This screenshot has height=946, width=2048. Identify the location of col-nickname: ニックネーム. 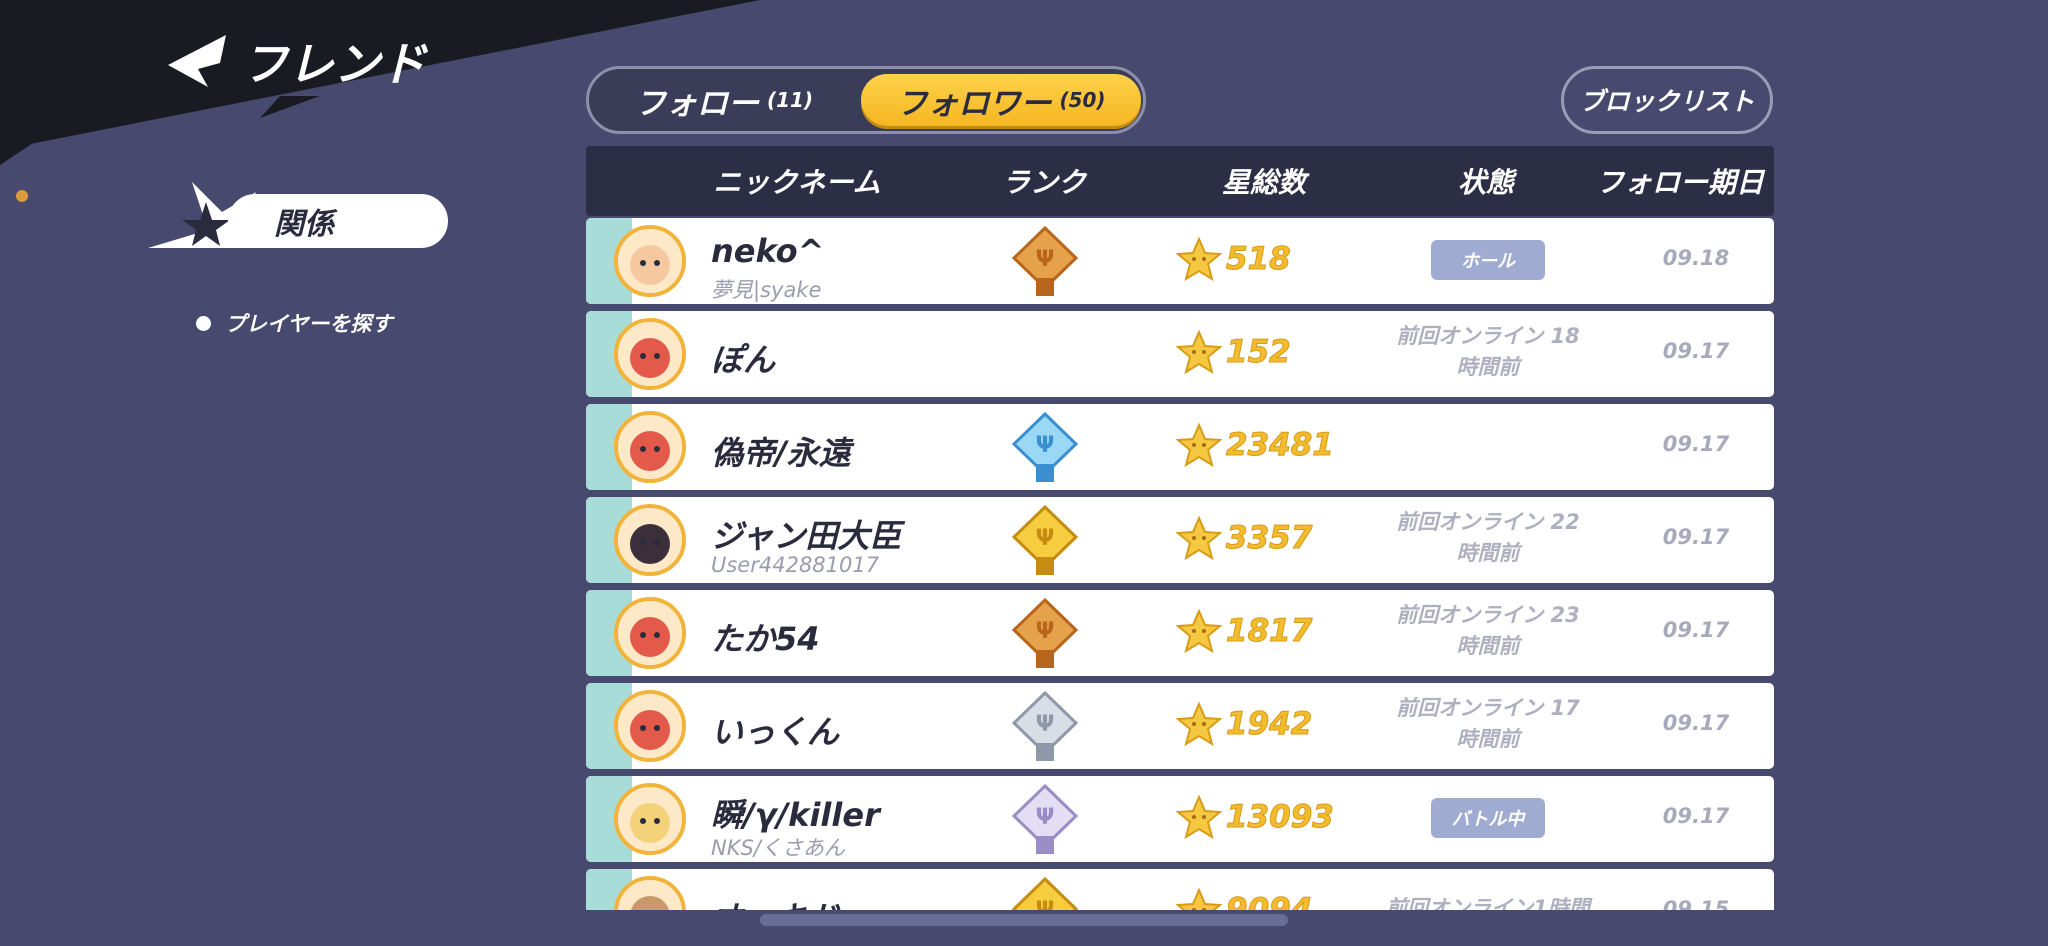
(797, 182).